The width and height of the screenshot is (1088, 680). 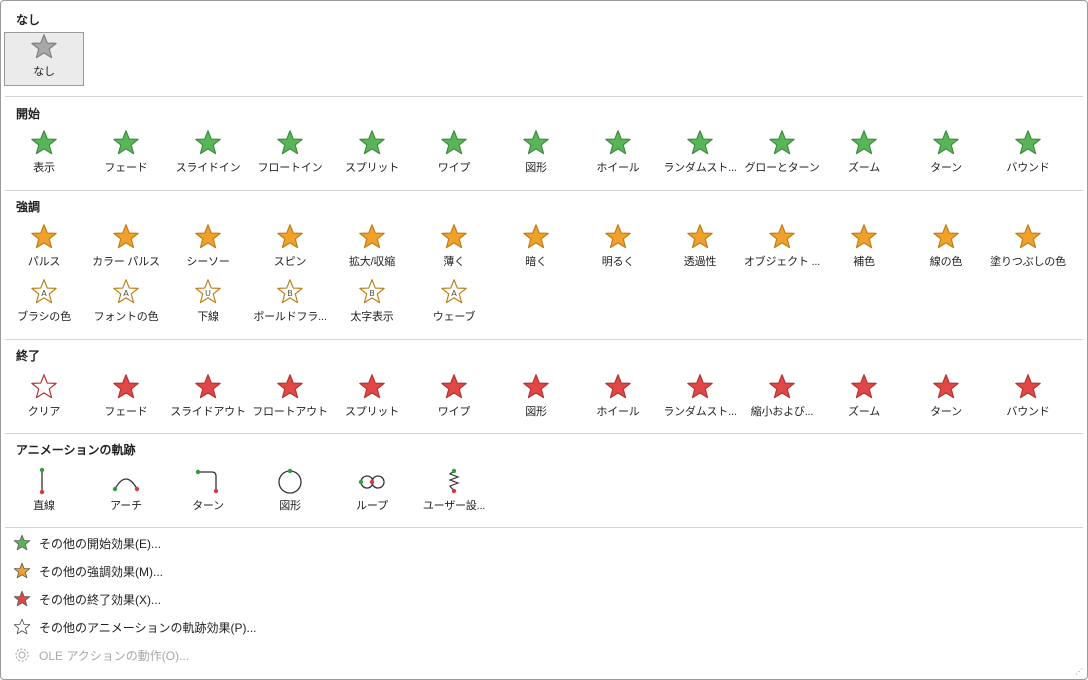 I want to click on entrance-effect-item: フェード, so click(x=126, y=155).